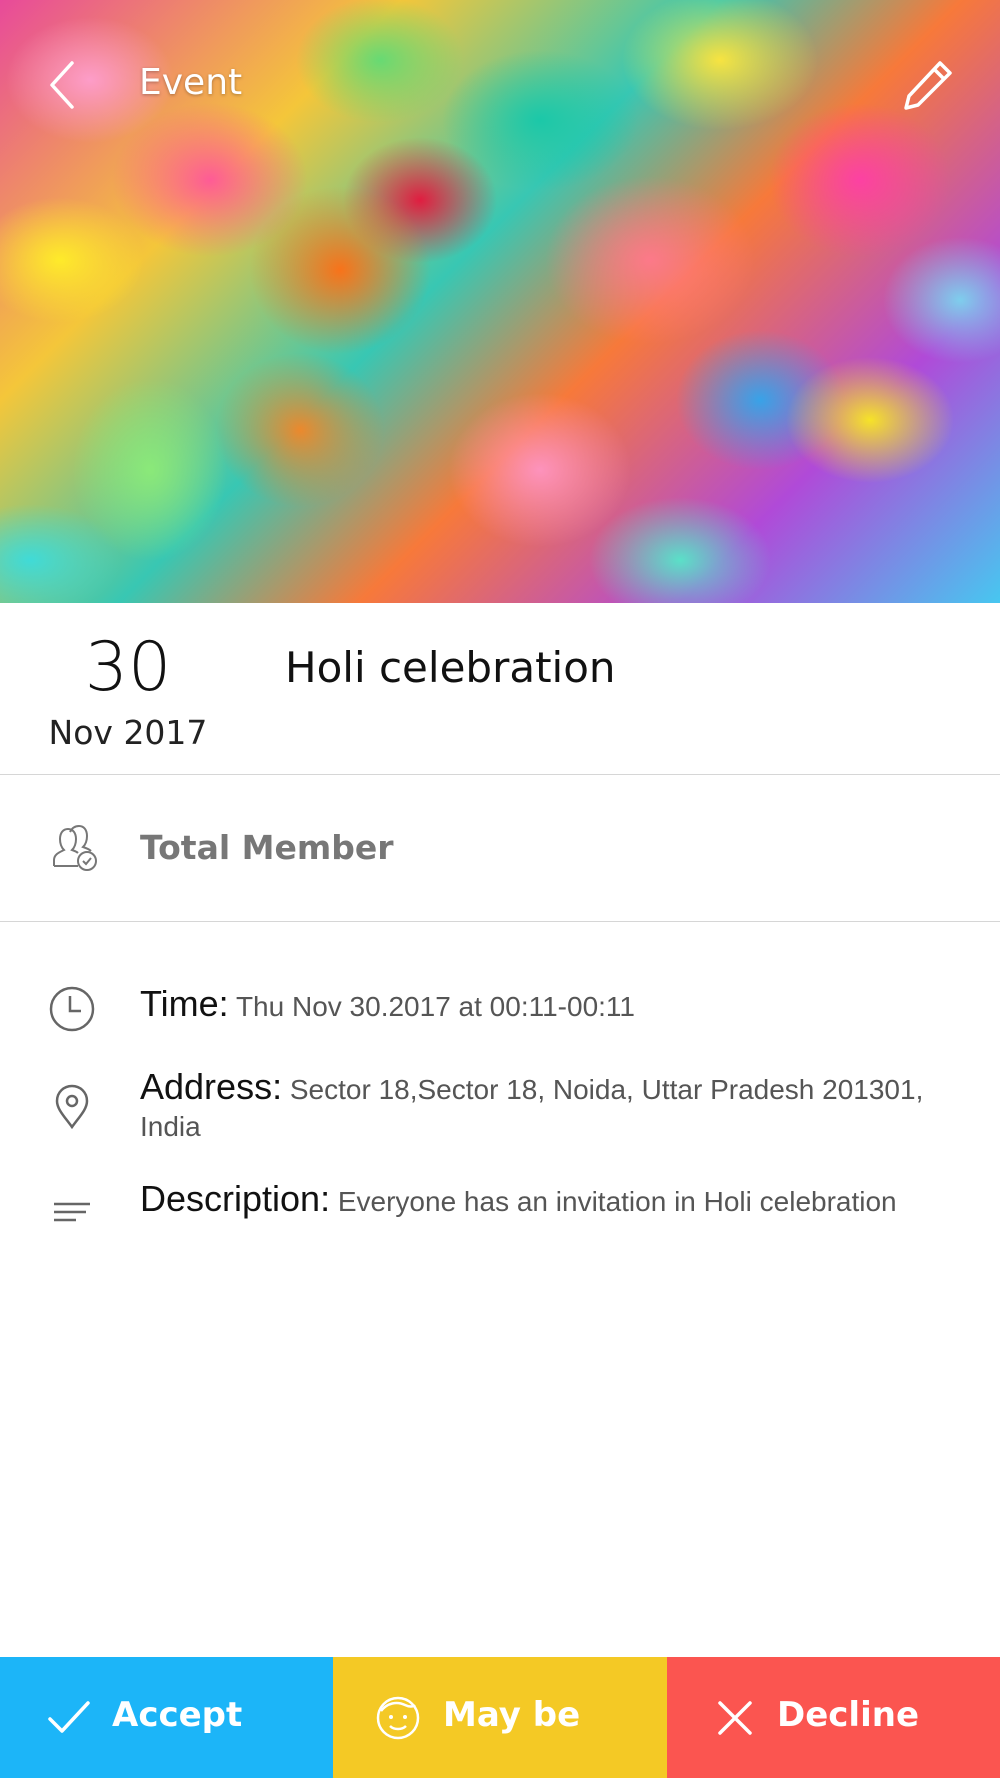  I want to click on top-bar: Event, so click(500, 85).